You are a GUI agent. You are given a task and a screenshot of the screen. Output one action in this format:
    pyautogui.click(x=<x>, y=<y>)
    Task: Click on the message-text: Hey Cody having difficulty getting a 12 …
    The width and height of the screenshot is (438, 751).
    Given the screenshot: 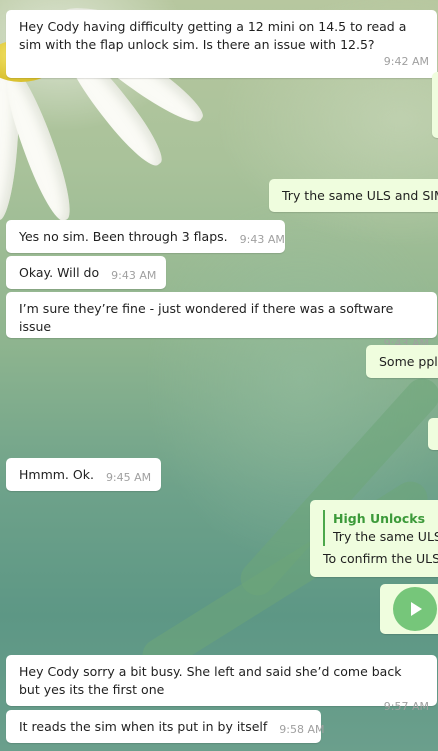 What is the action you would take?
    pyautogui.click(x=213, y=35)
    